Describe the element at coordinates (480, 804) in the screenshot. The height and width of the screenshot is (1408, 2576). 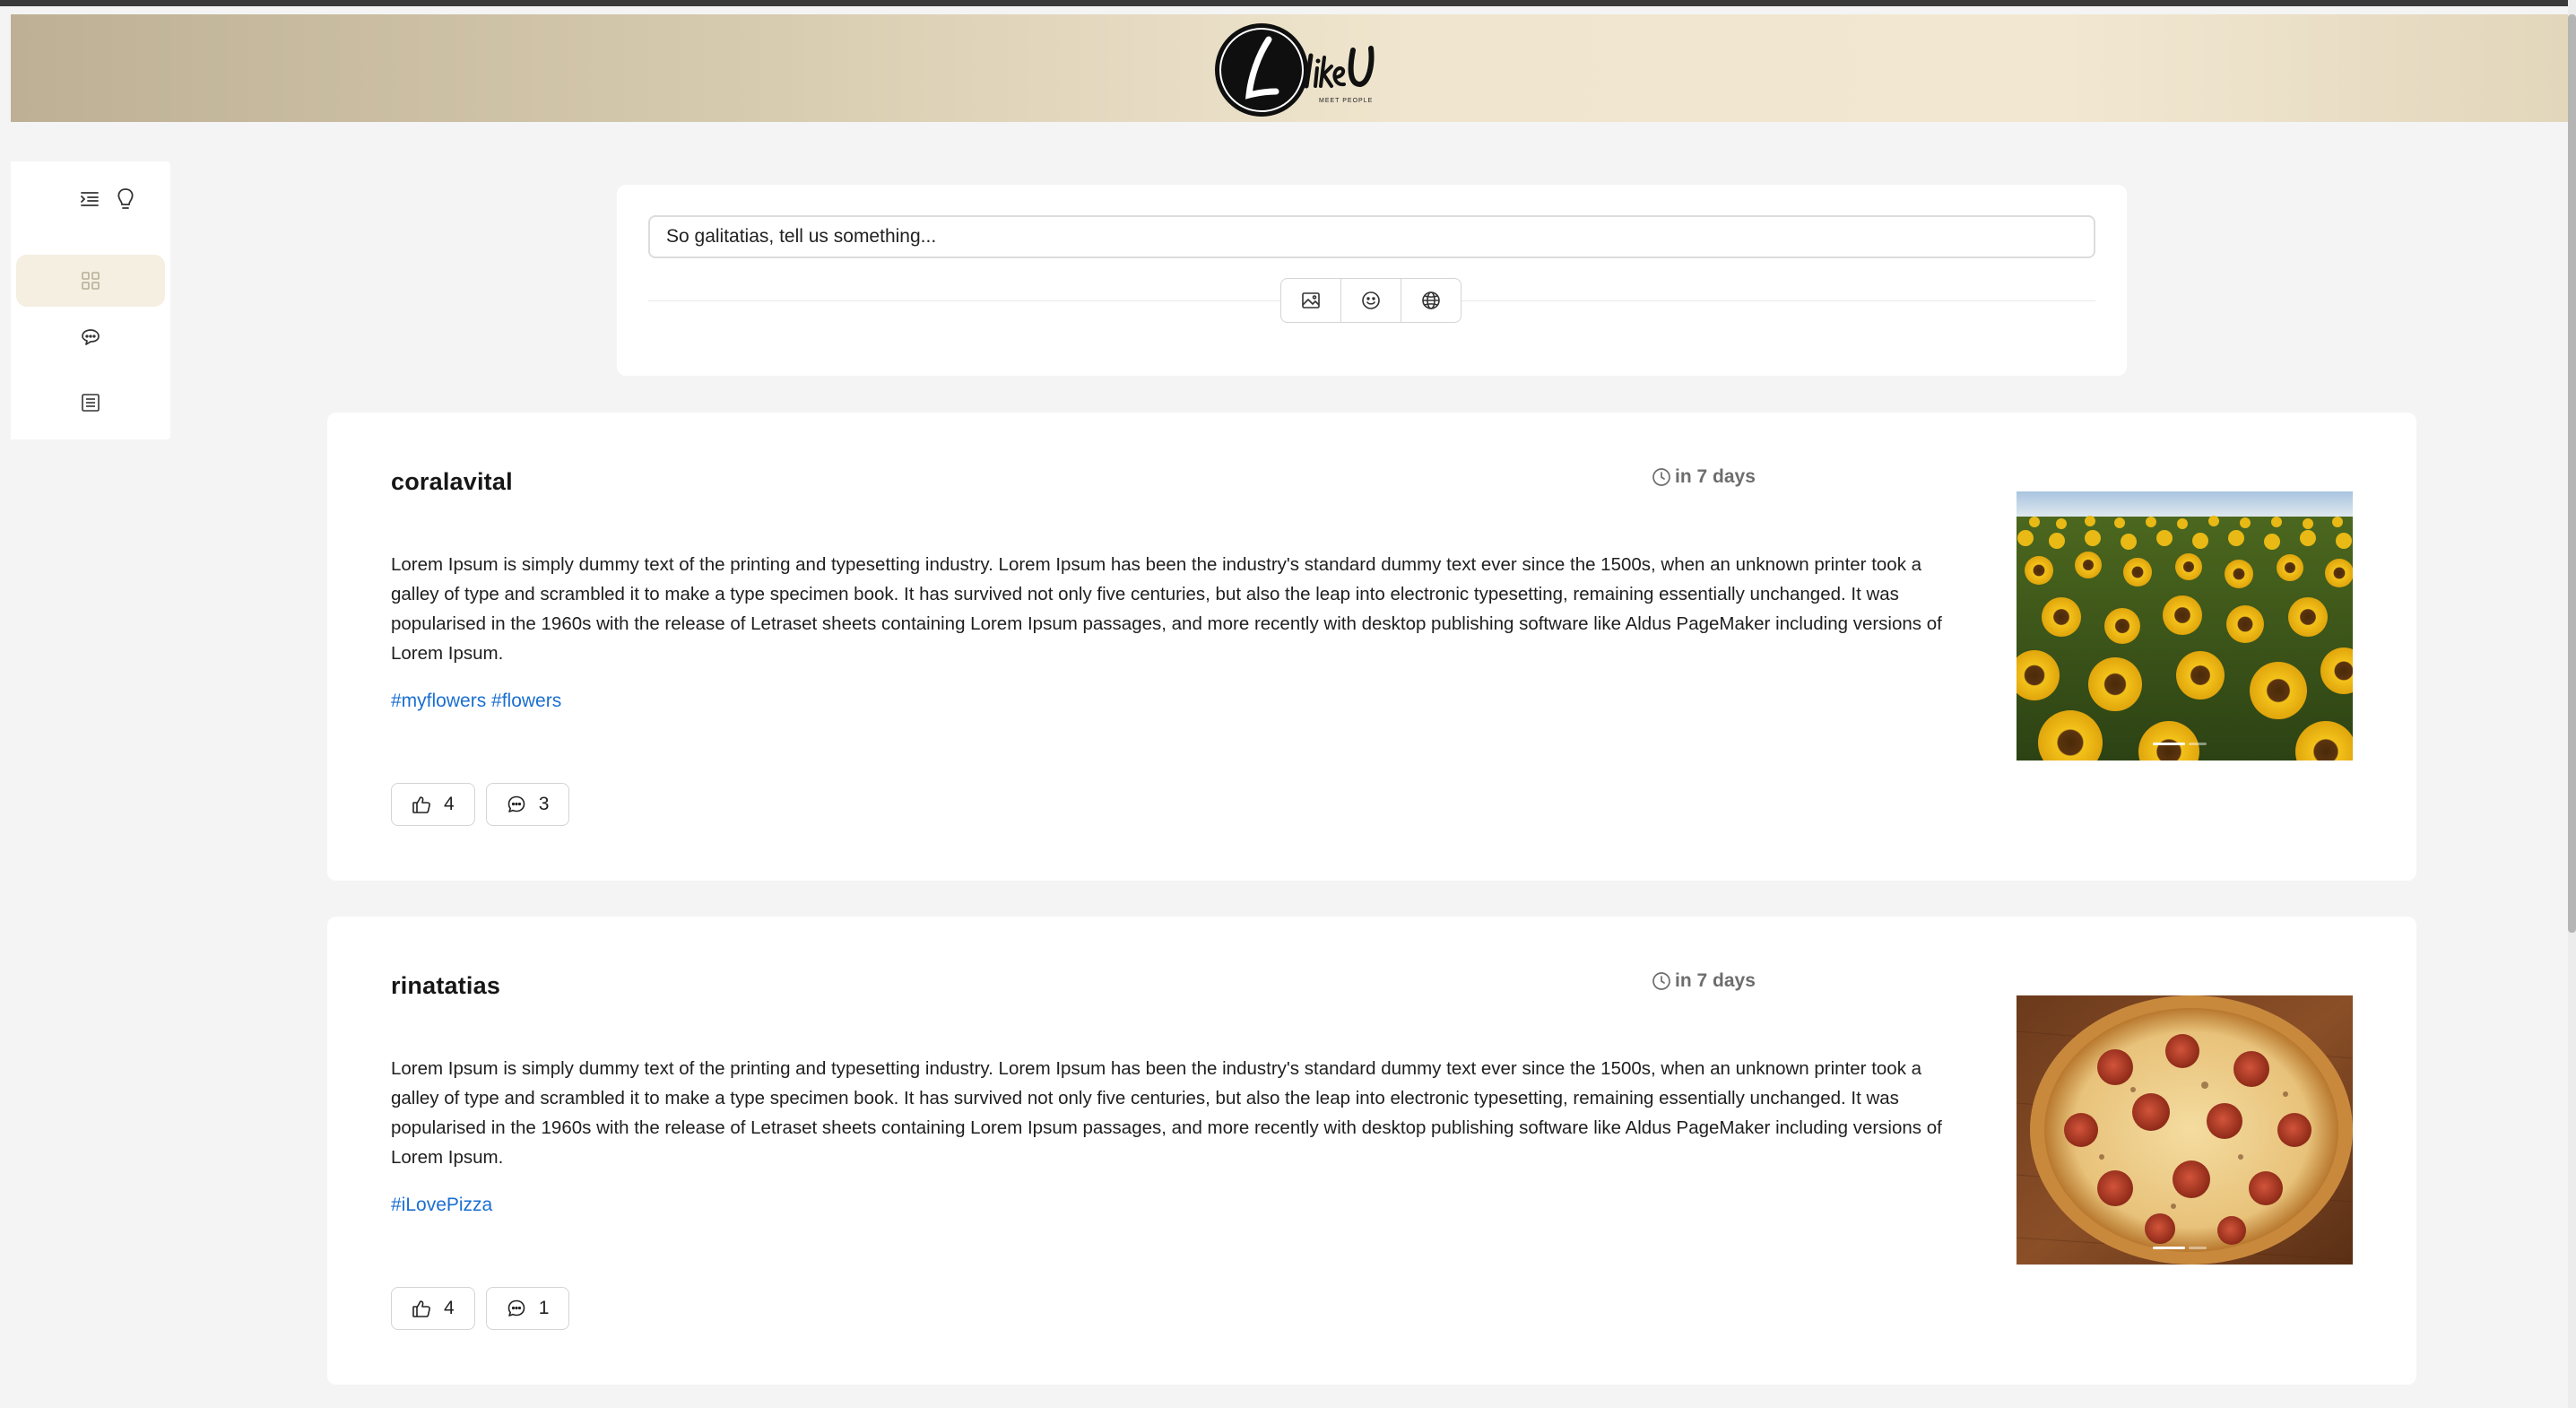
I see `post-actions: 4 3` at that location.